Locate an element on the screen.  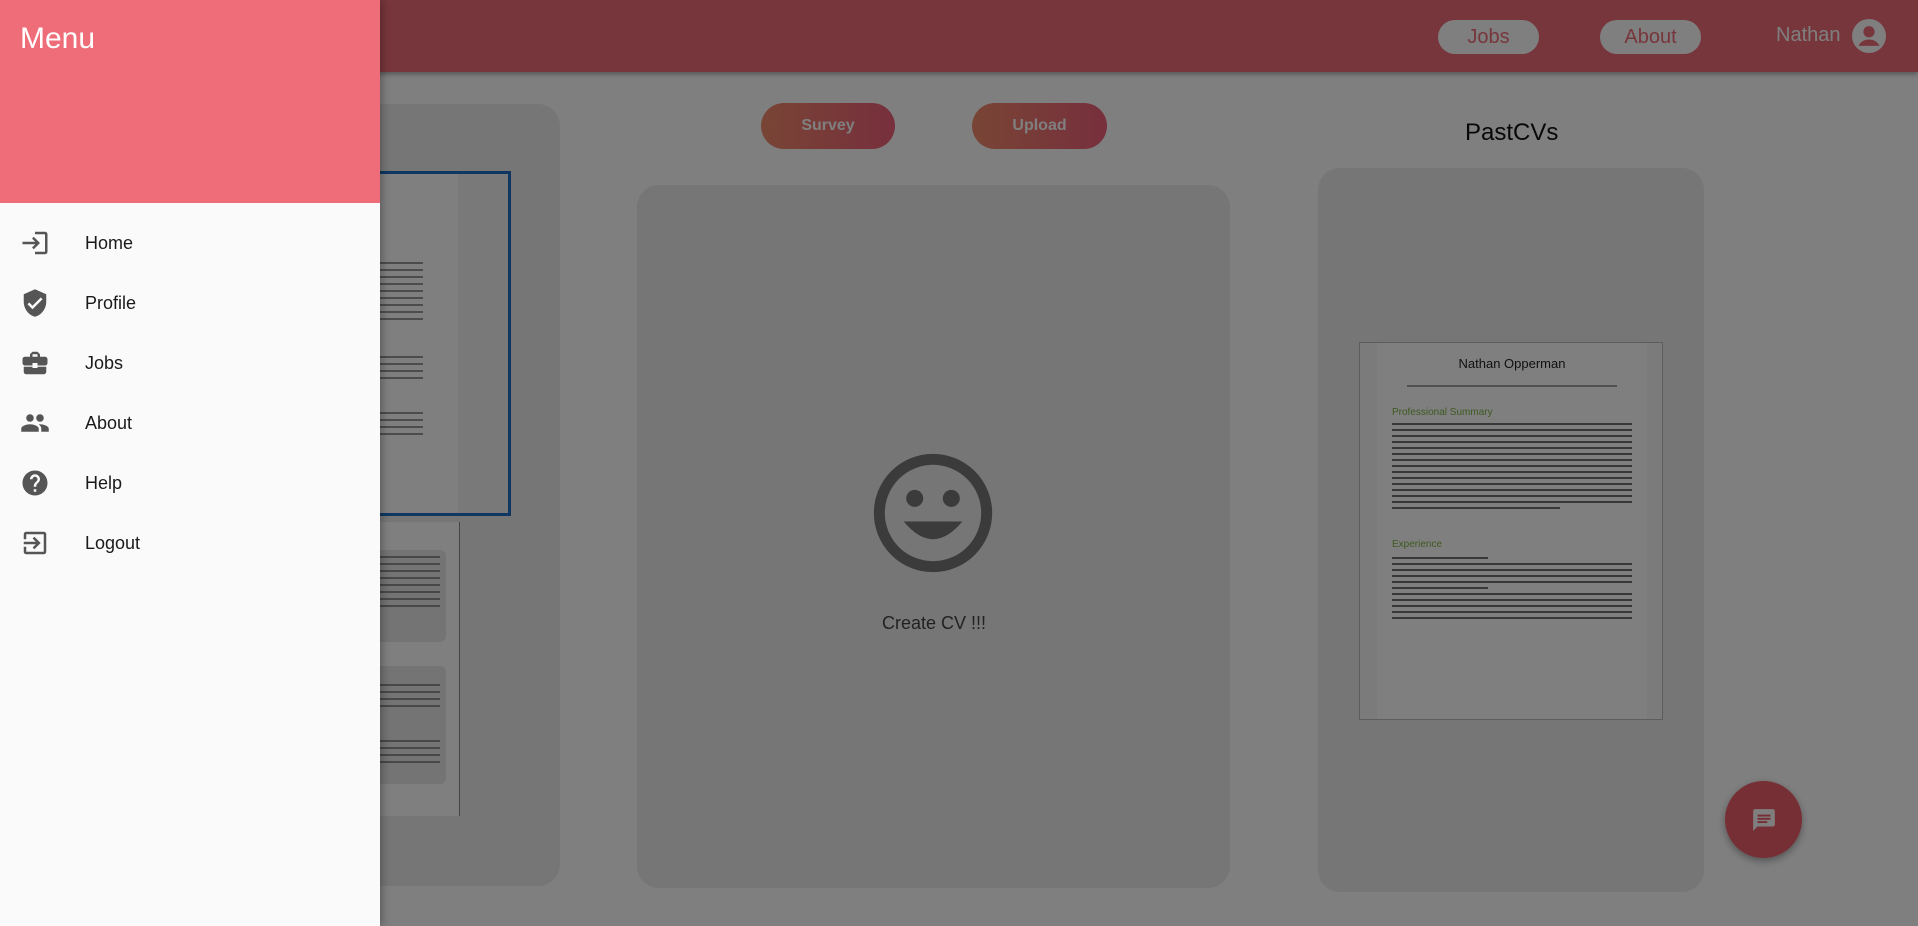
menu-item-profile: Profile is located at coordinates (190, 303).